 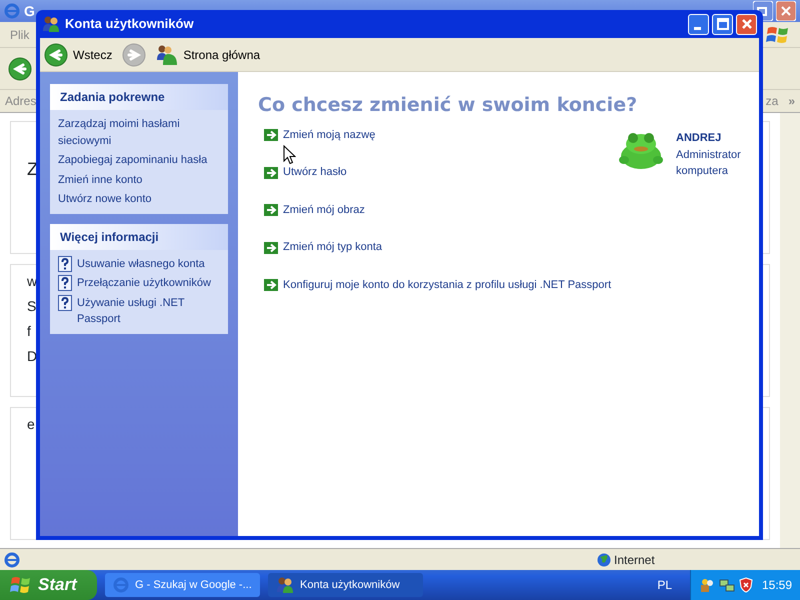 What do you see at coordinates (134, 54) in the screenshot?
I see `forward-icon` at bounding box center [134, 54].